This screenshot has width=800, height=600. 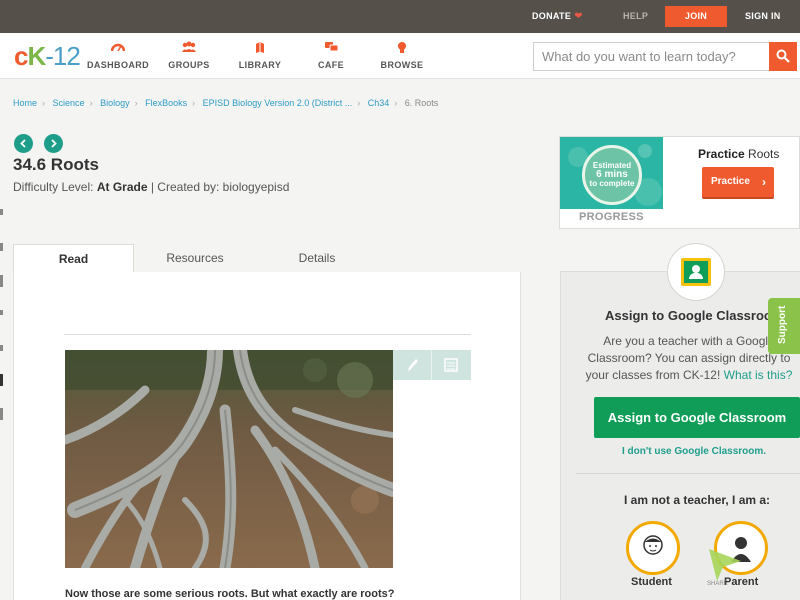 I want to click on nav-dashboard: DASHBOARD, so click(x=118, y=55).